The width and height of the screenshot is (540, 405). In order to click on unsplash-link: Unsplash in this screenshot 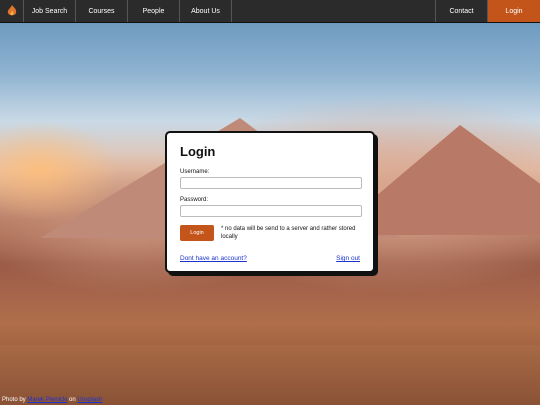, I will do `click(89, 400)`.